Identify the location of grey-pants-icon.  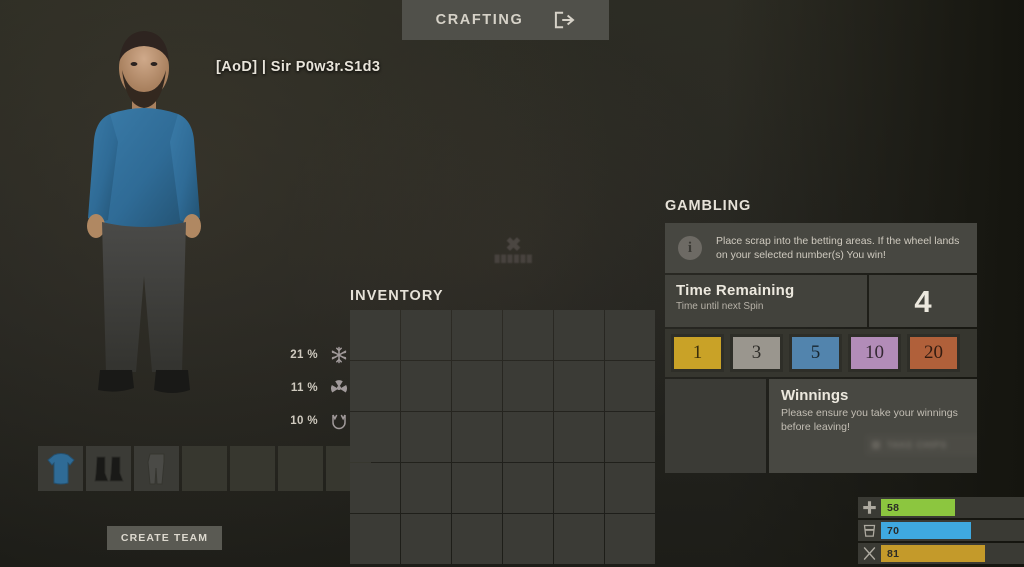
(155, 468).